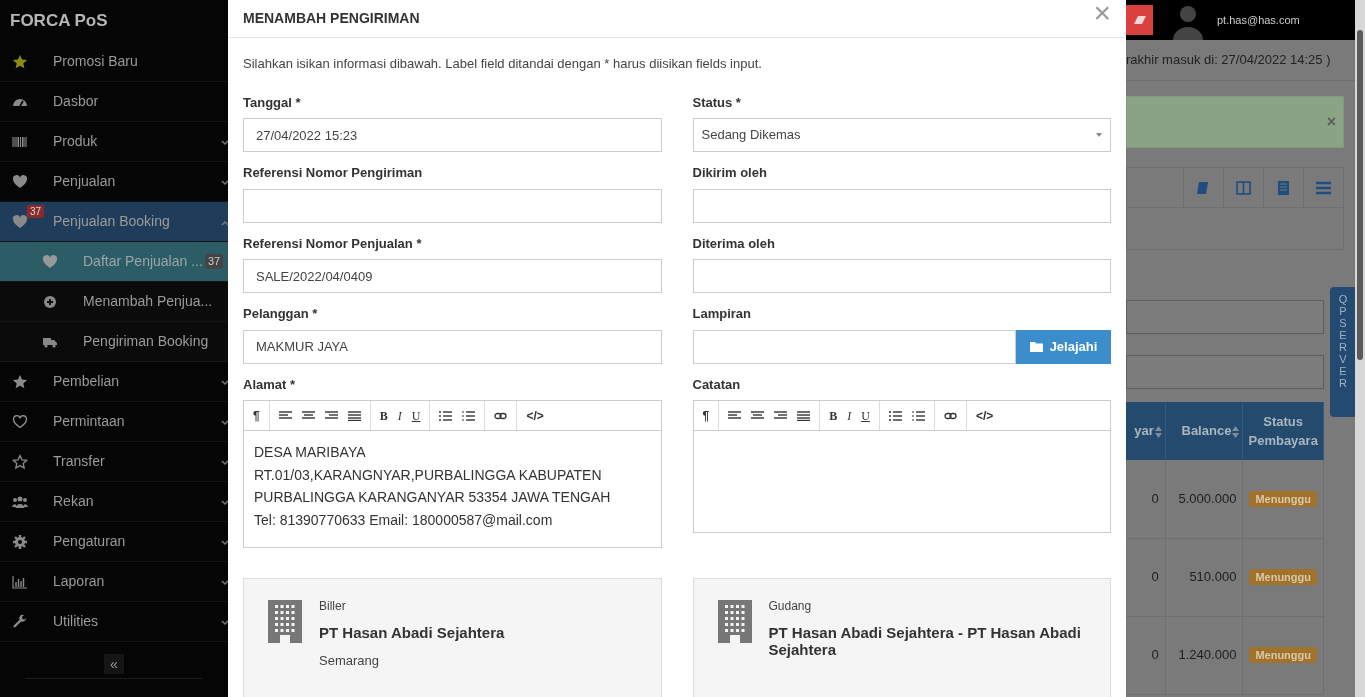  I want to click on field-label: Pelanggan *, so click(281, 314).